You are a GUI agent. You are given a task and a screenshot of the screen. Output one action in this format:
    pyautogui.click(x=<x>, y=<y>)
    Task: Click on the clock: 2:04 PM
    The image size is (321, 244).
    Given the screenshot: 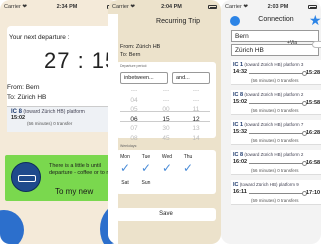 What is the action you would take?
    pyautogui.click(x=171, y=7)
    